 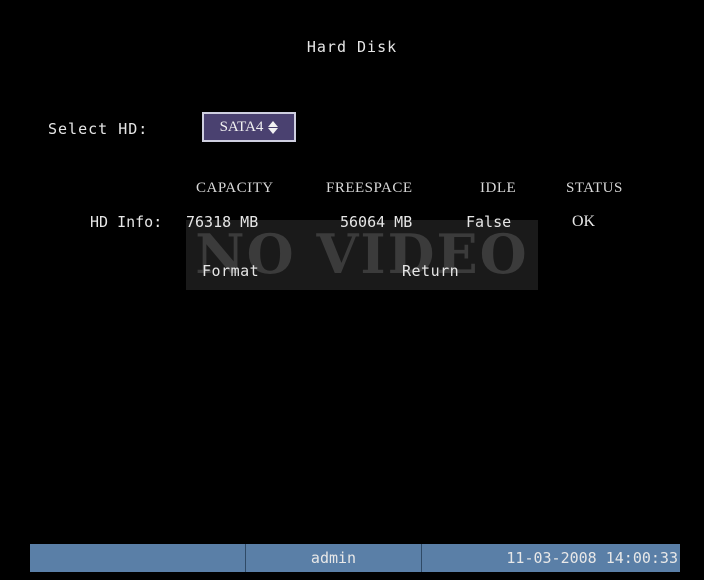 I want to click on hd-info-label: HD Info:, so click(x=126, y=222).